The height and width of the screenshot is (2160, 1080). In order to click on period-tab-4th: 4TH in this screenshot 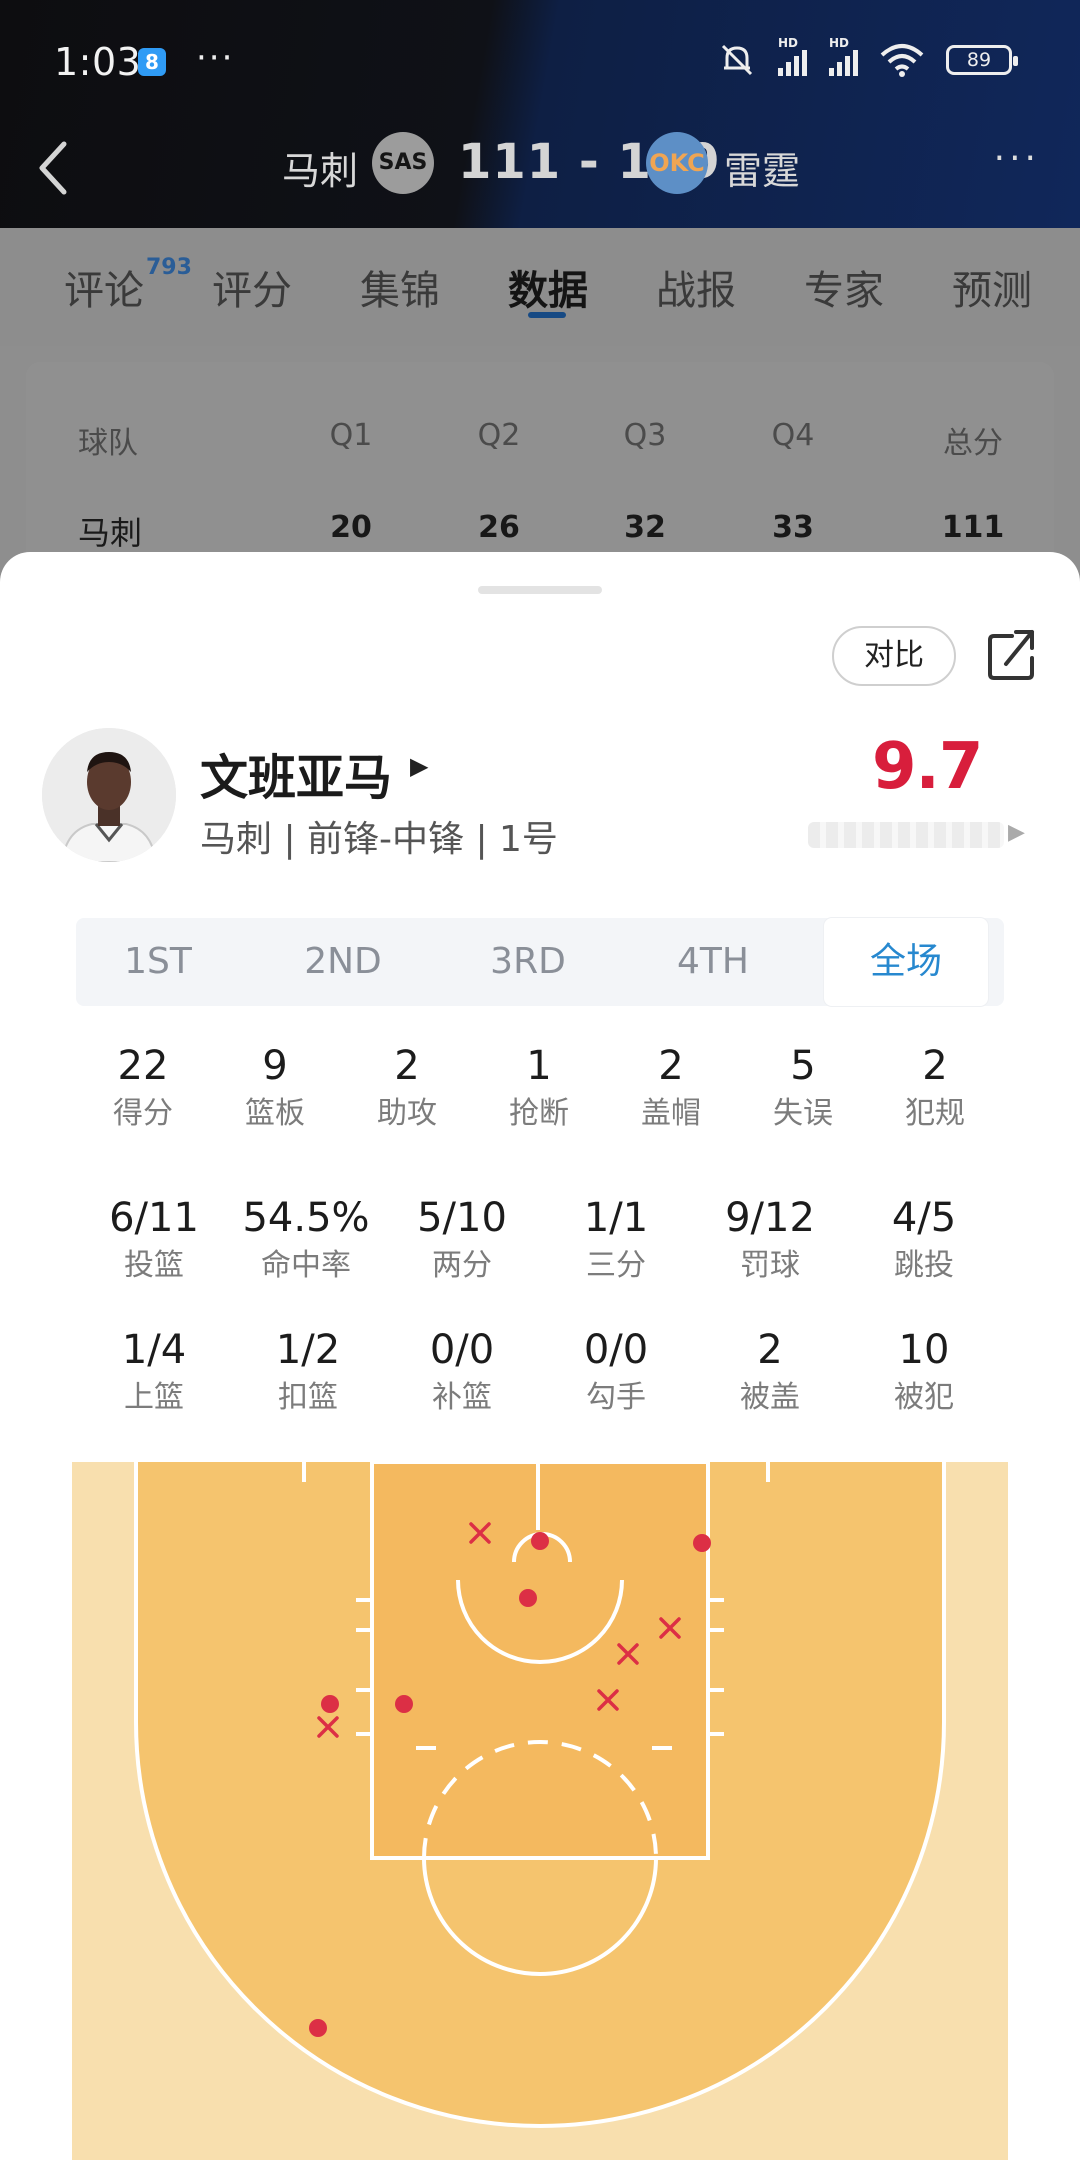, I will do `click(713, 962)`.